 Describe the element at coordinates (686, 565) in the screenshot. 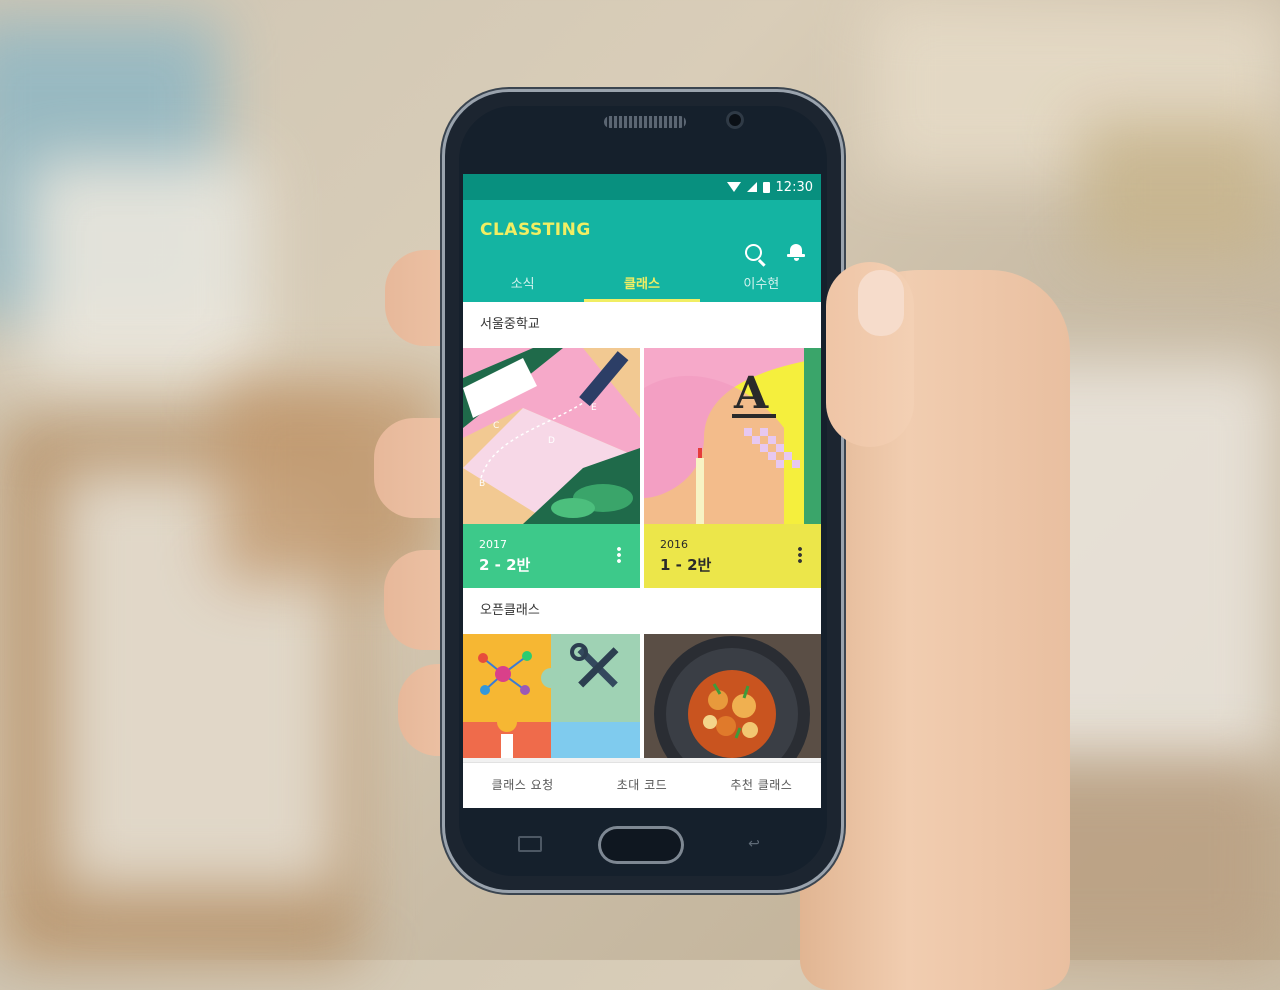

I see `class-name: 1 - 2반` at that location.